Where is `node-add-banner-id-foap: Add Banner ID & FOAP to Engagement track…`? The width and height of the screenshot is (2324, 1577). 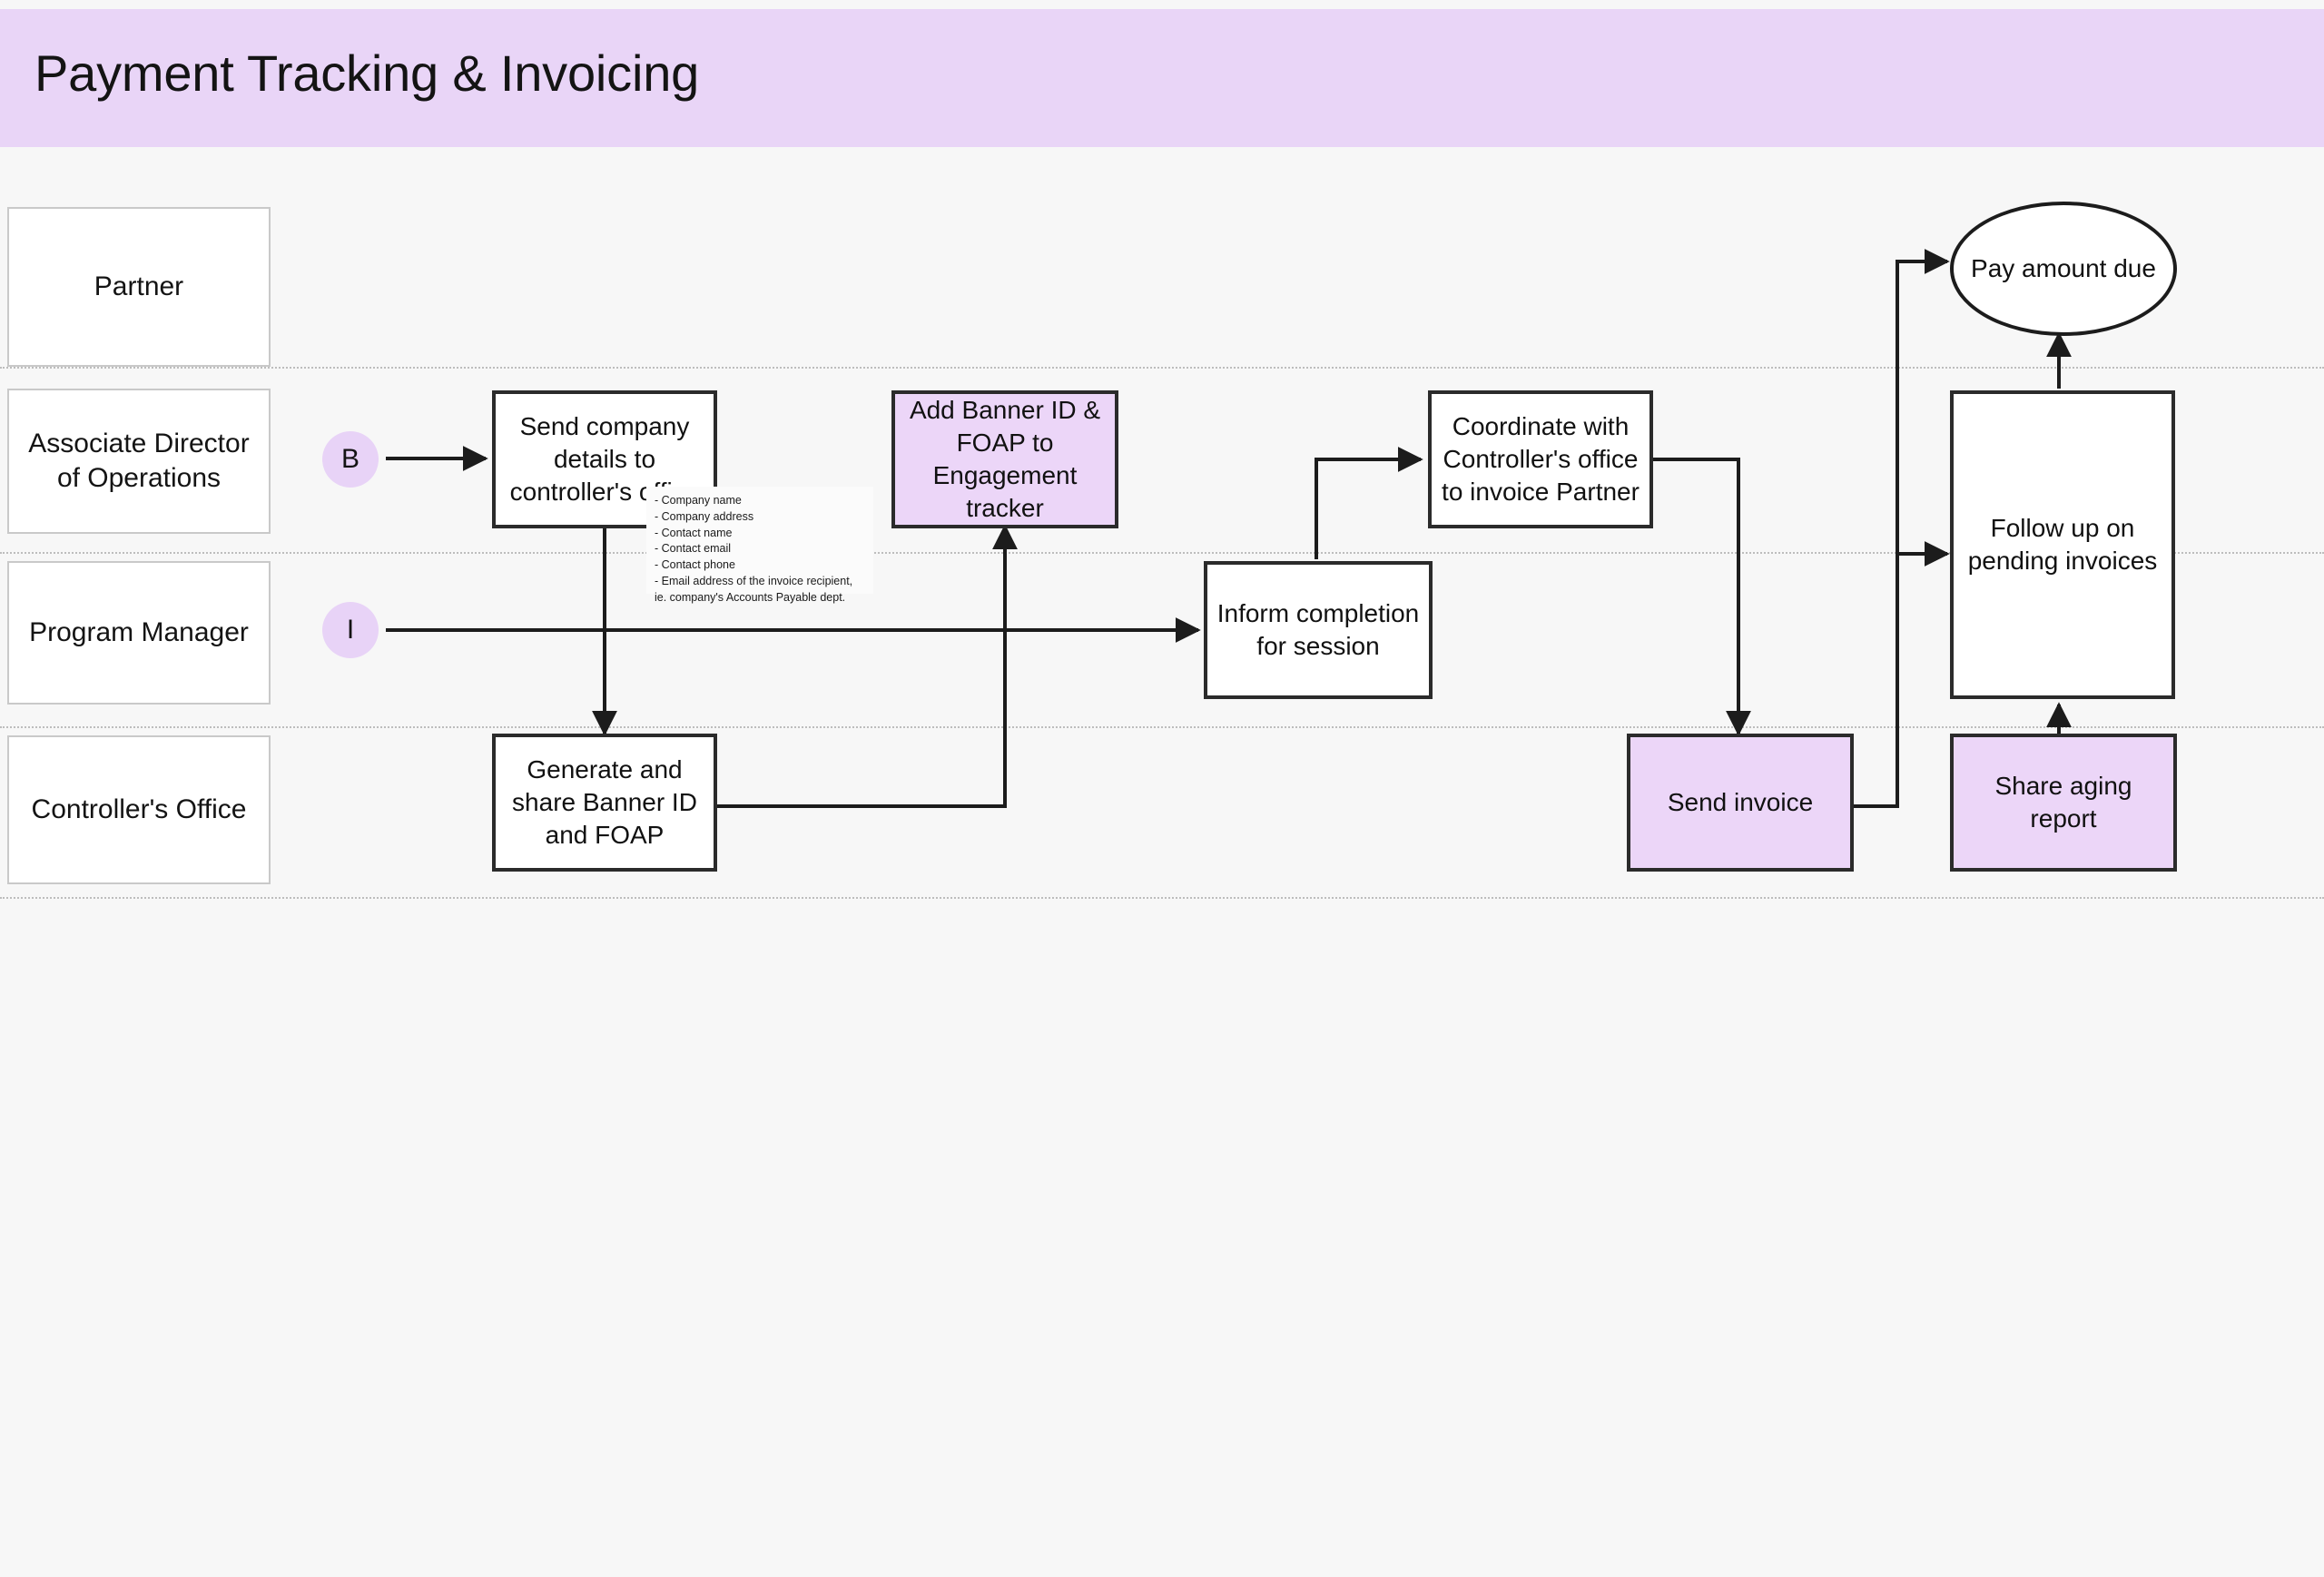 node-add-banner-id-foap: Add Banner ID & FOAP to Engagement track… is located at coordinates (1004, 459).